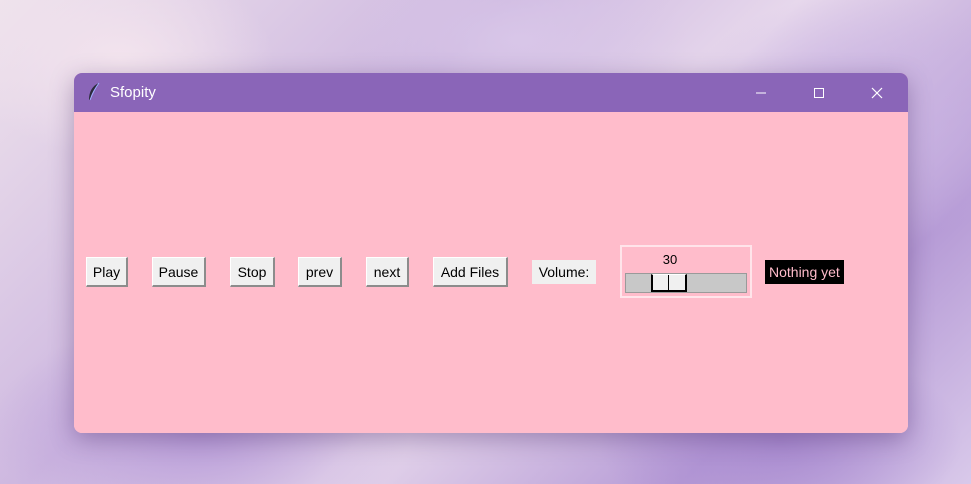 Image resolution: width=971 pixels, height=484 pixels. What do you see at coordinates (133, 92) in the screenshot?
I see `window-title: Sfopity` at bounding box center [133, 92].